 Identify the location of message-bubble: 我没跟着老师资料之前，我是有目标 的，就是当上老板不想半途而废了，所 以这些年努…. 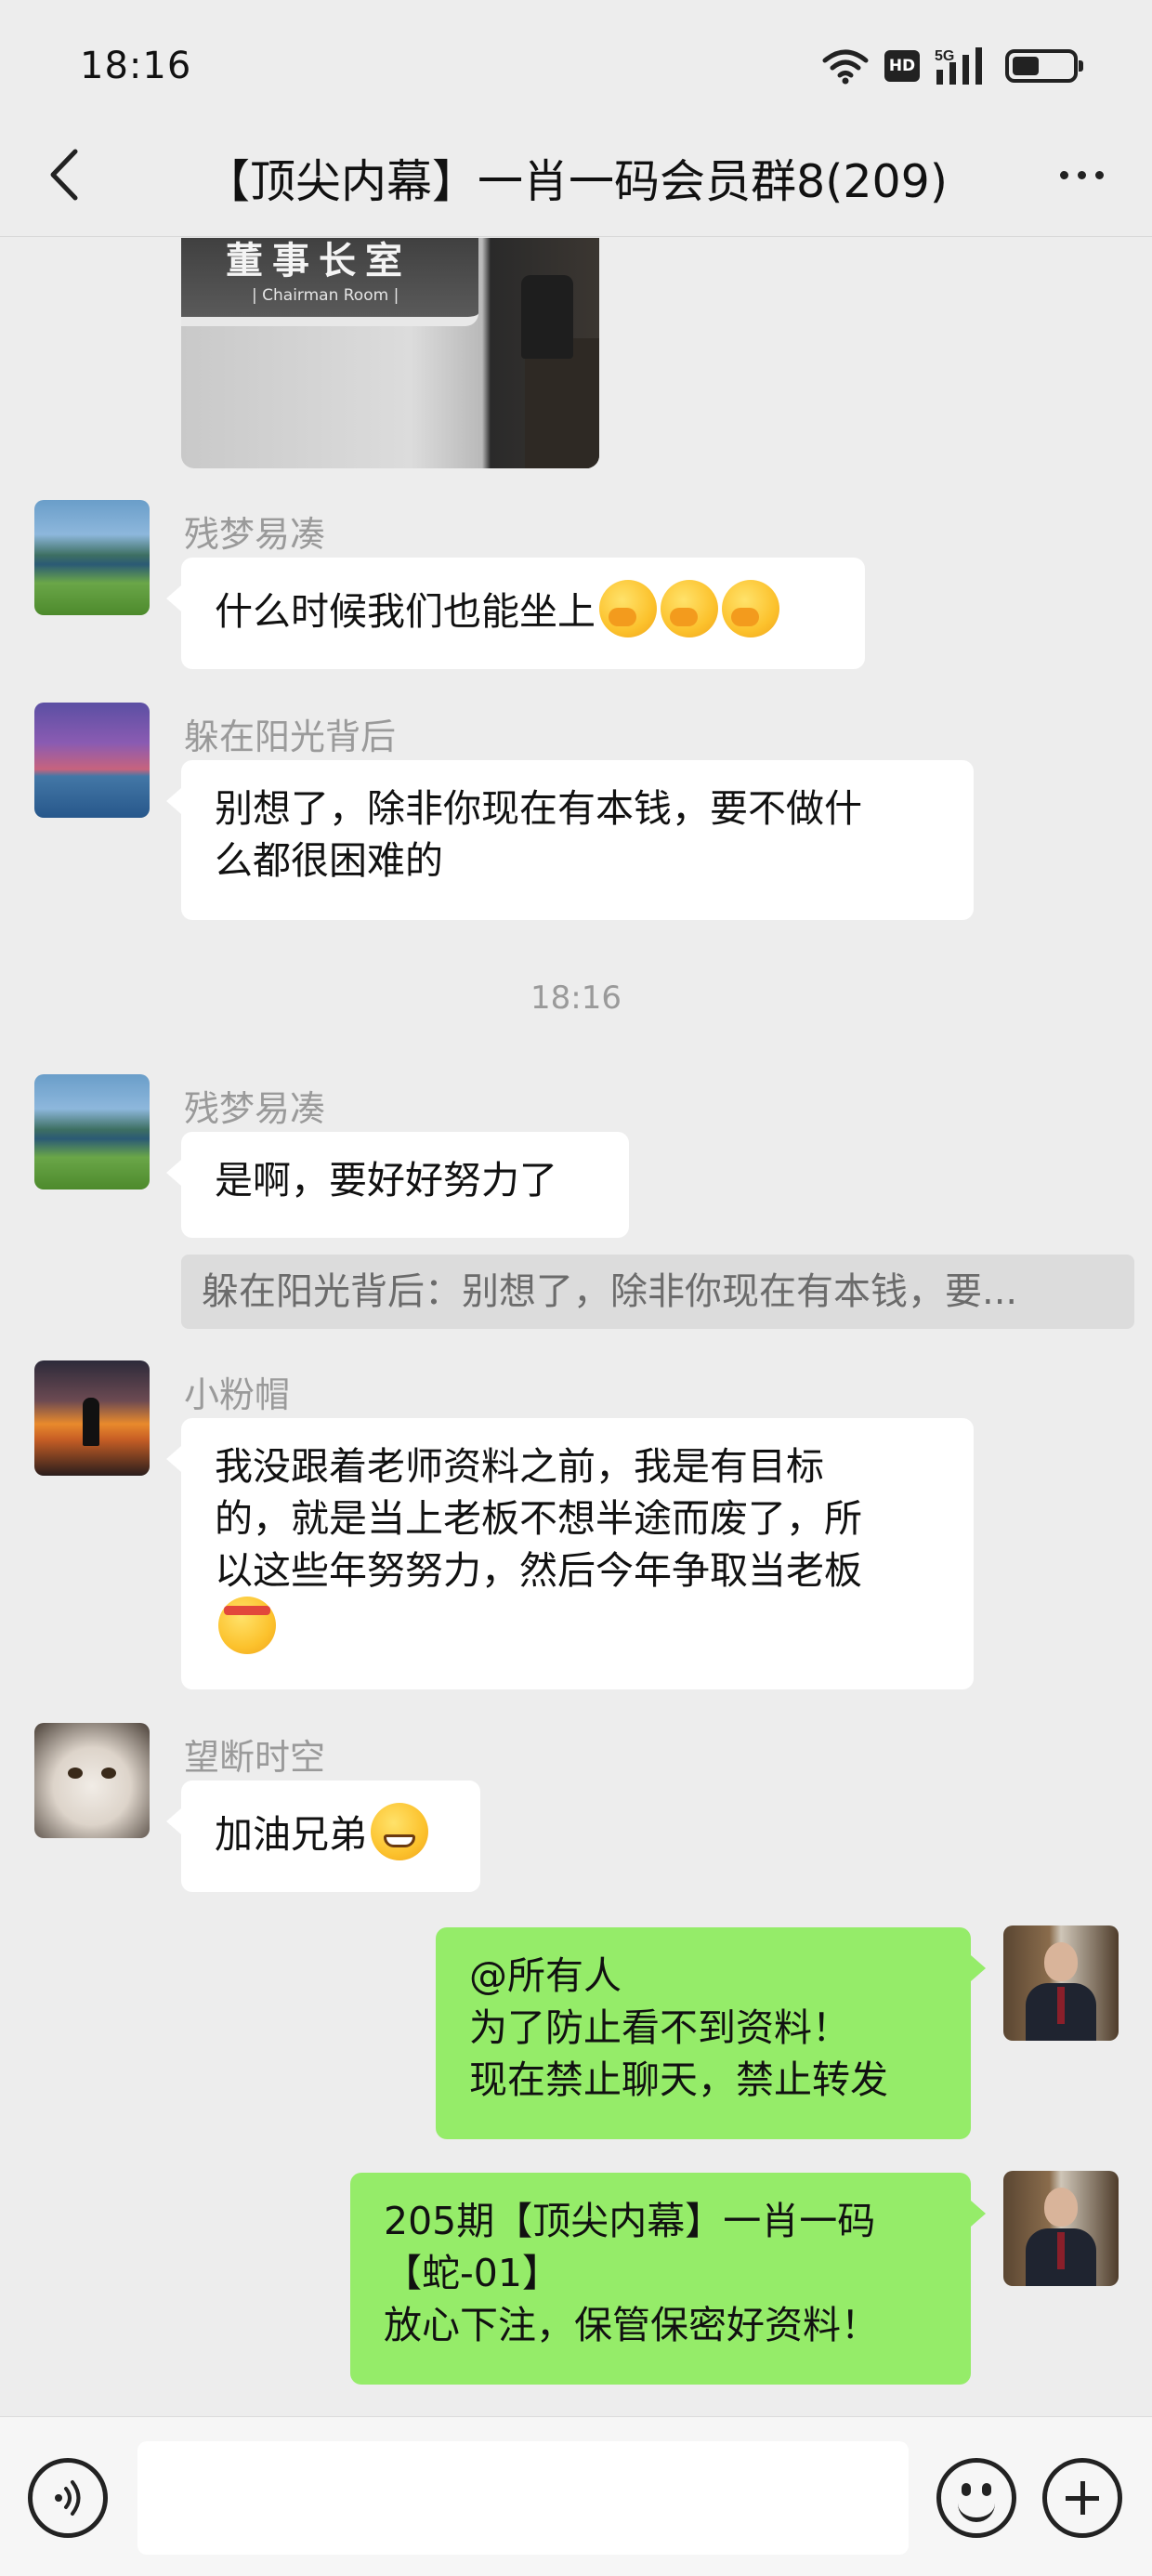
(570, 1553).